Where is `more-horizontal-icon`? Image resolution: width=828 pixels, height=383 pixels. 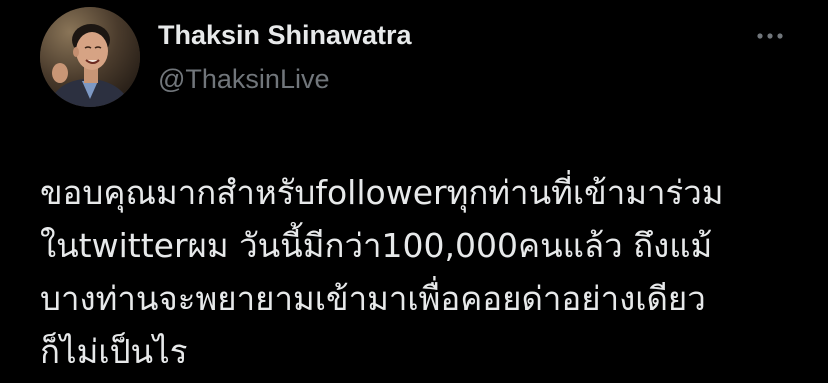 more-horizontal-icon is located at coordinates (770, 36).